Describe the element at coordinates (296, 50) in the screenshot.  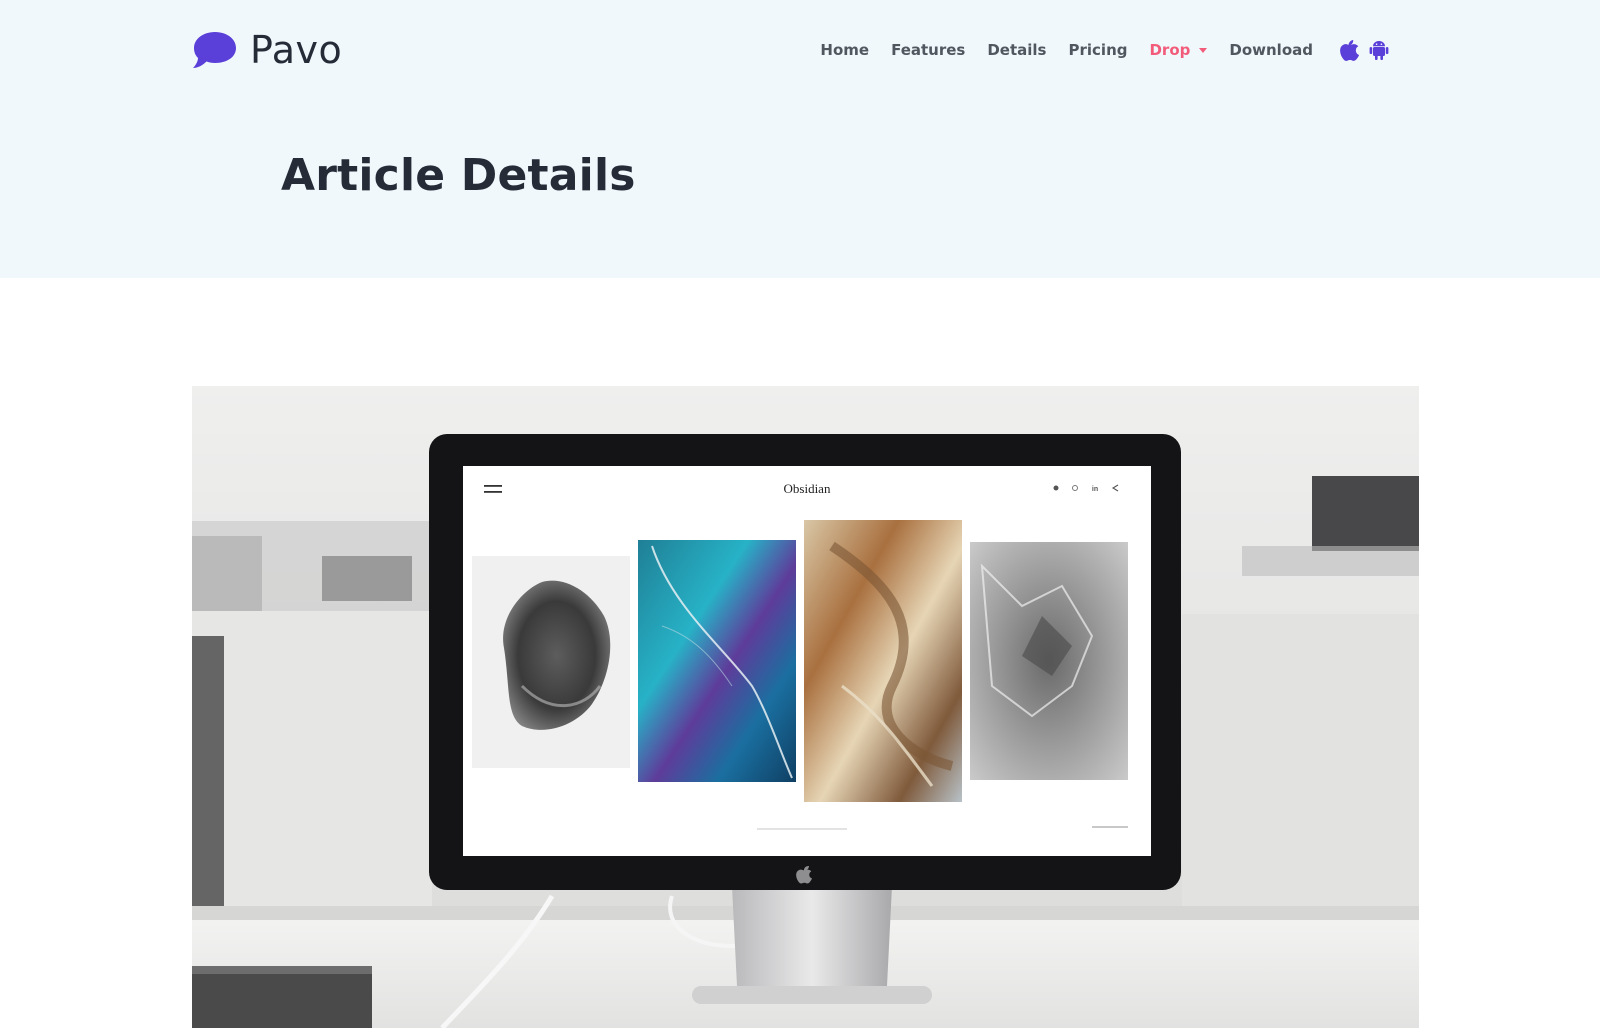
I see `brand-name: Pavo` at that location.